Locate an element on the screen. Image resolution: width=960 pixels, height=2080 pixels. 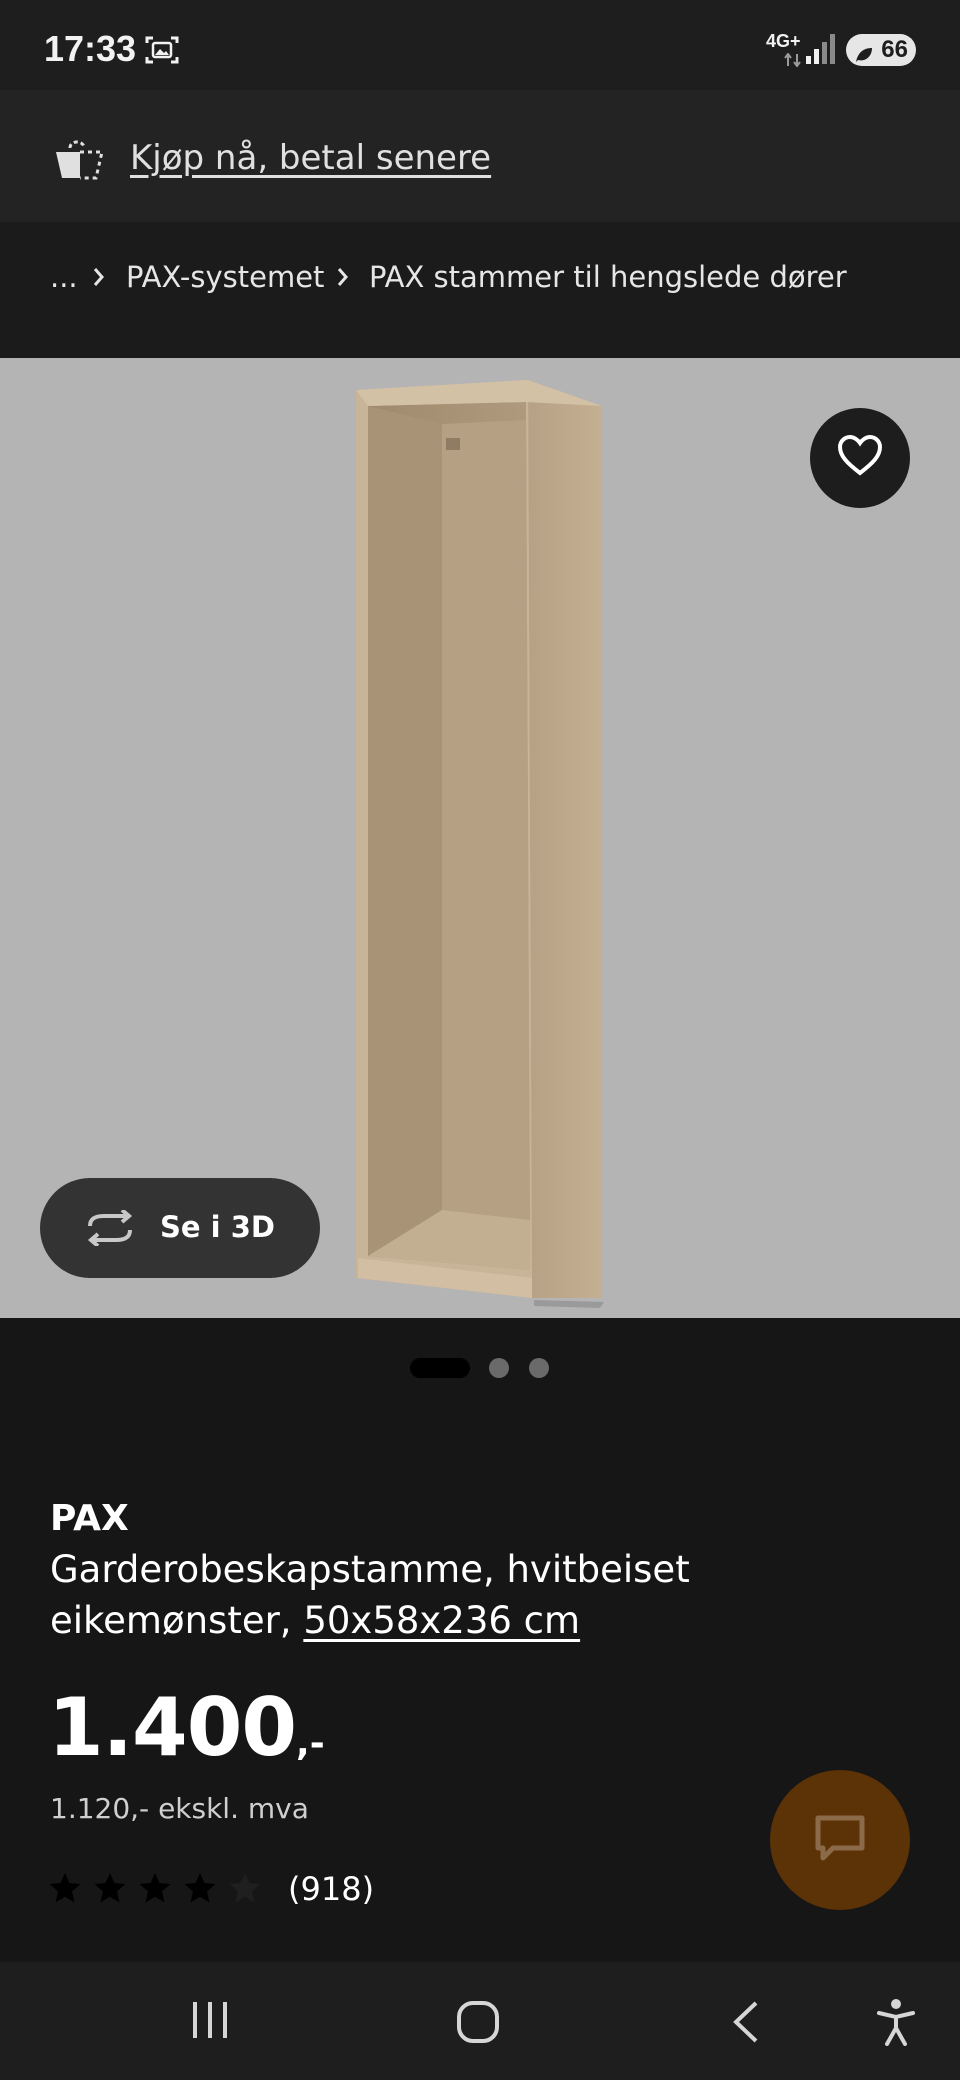
product-size-link: 50x58x236 cm is located at coordinates (441, 1620).